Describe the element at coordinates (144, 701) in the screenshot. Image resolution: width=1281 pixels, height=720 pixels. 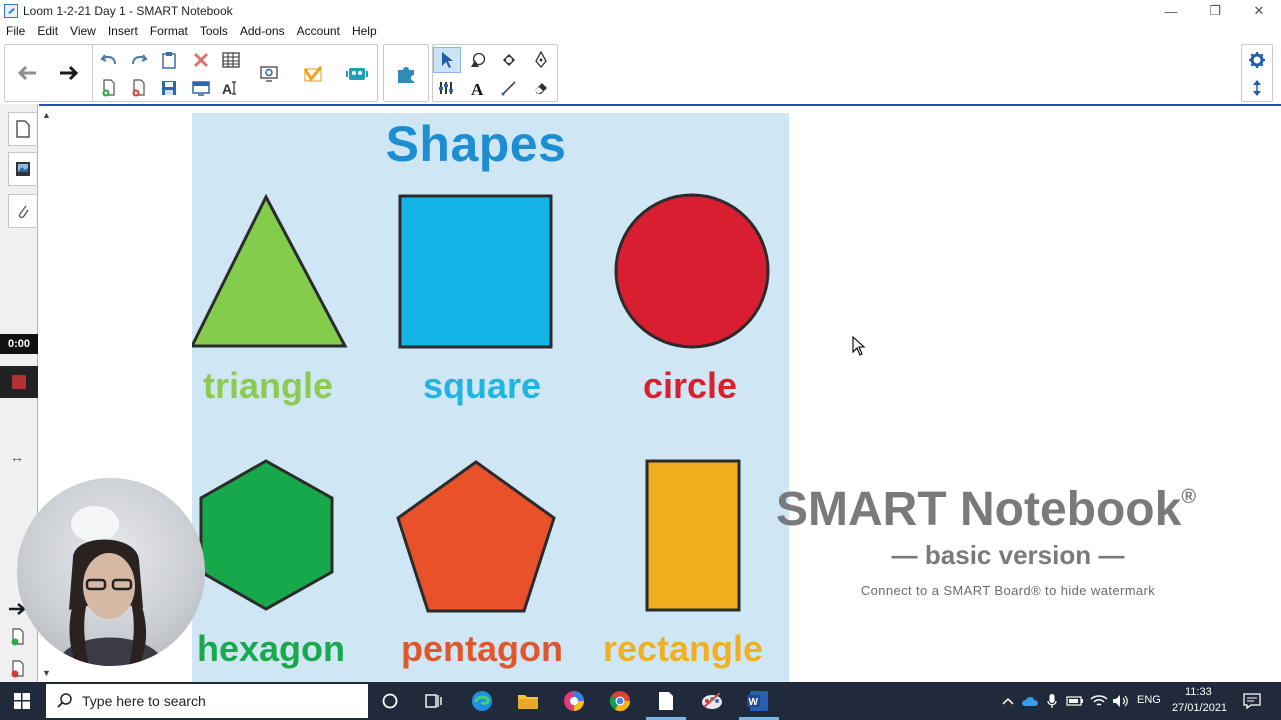
I see `search-placeholder: Type here to search` at that location.